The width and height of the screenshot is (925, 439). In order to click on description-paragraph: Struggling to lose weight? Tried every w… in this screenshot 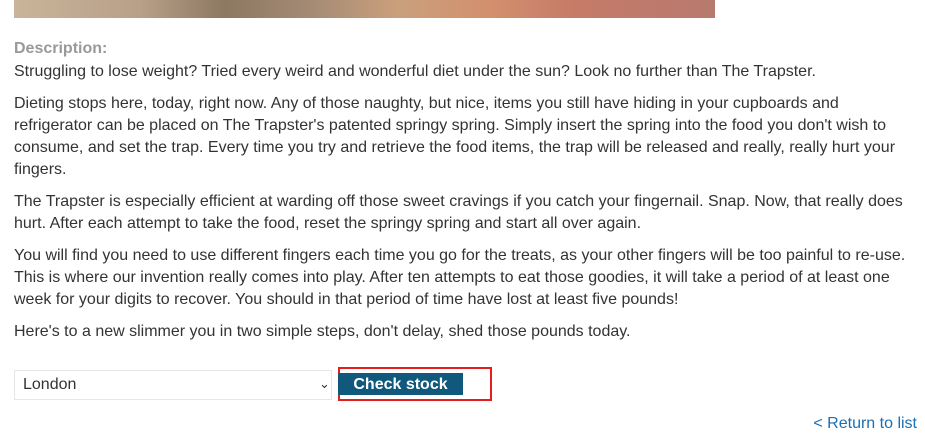, I will do `click(415, 71)`.